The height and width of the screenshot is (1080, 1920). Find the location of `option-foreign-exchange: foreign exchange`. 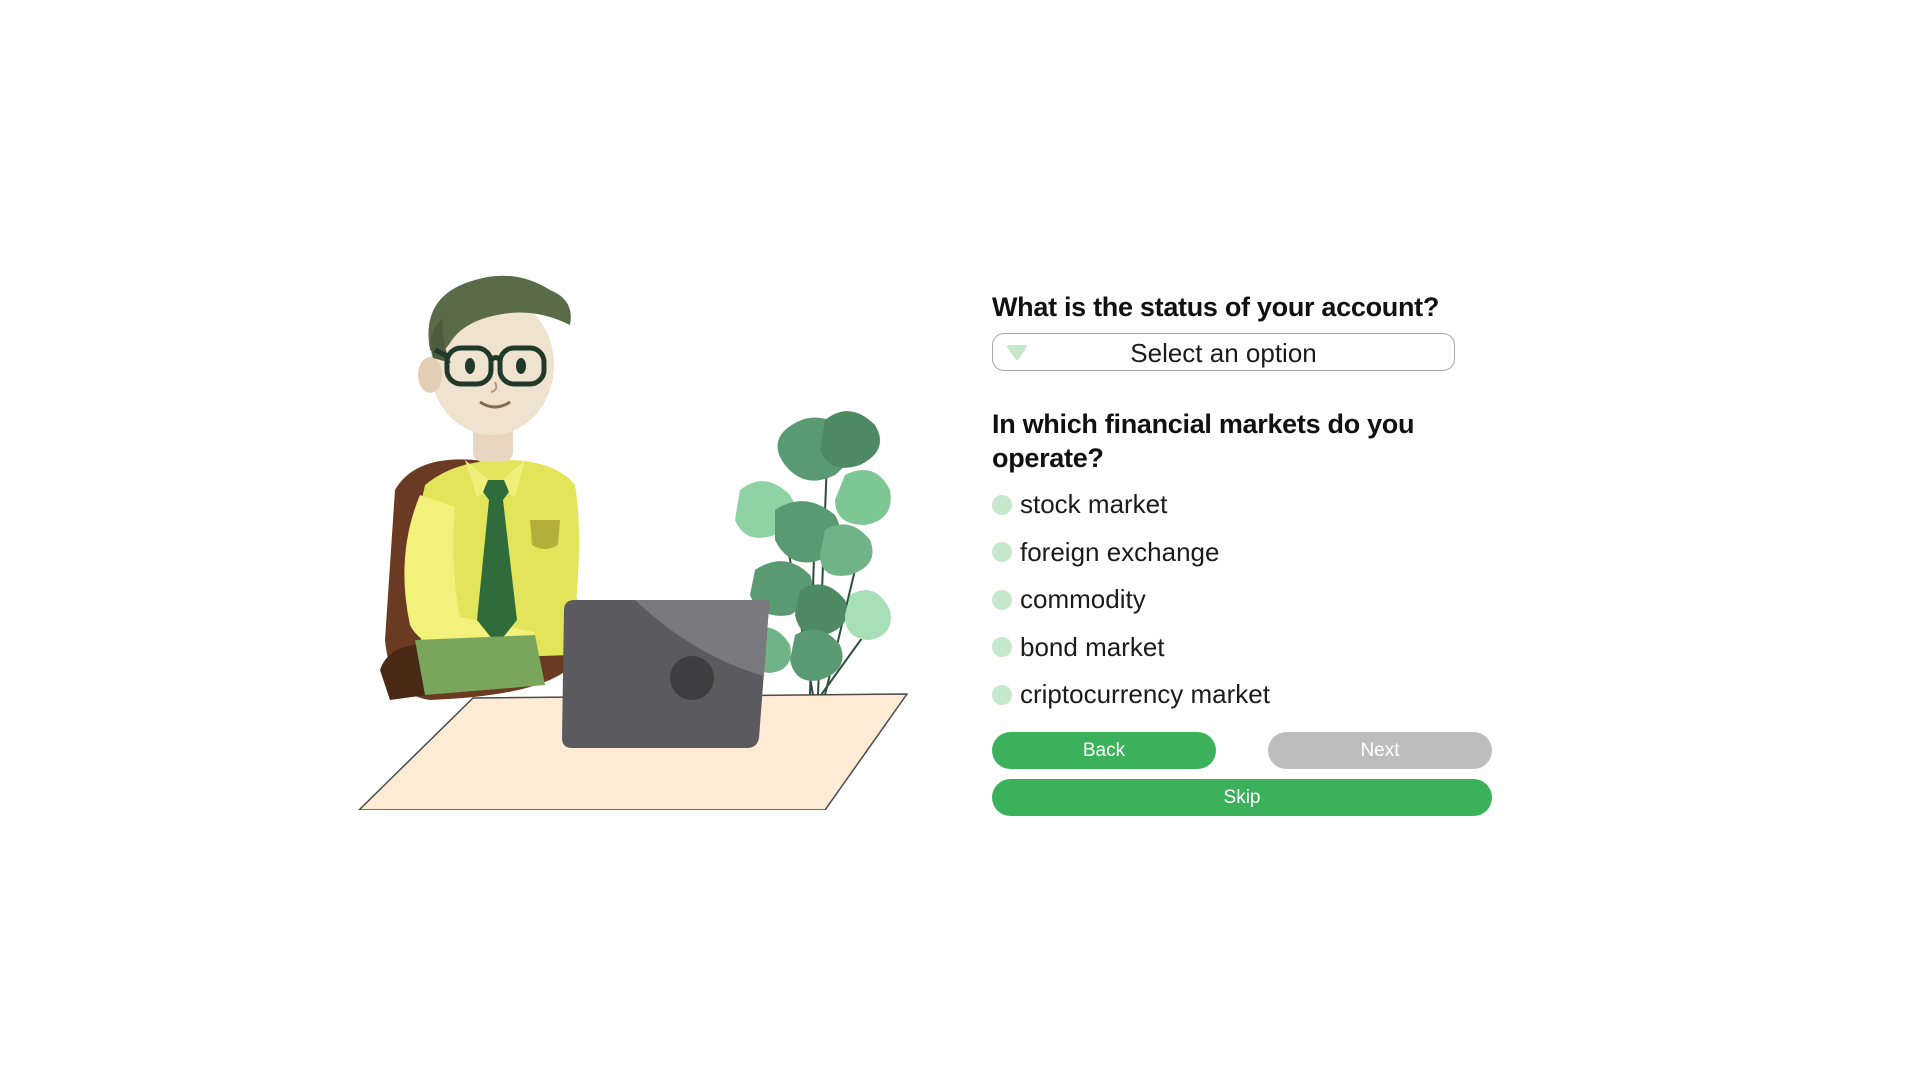

option-foreign-exchange: foreign exchange is located at coordinates (1242, 553).